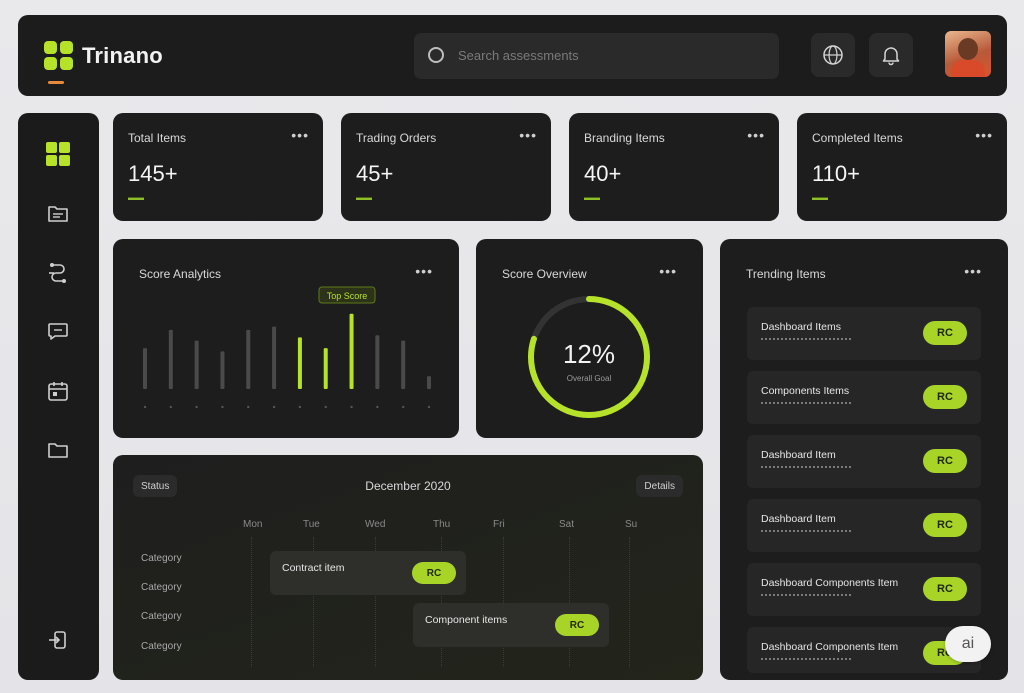  Describe the element at coordinates (902, 167) in the screenshot. I see `stat-card-completed: Completed Items ••• 110+ ▬▬` at that location.